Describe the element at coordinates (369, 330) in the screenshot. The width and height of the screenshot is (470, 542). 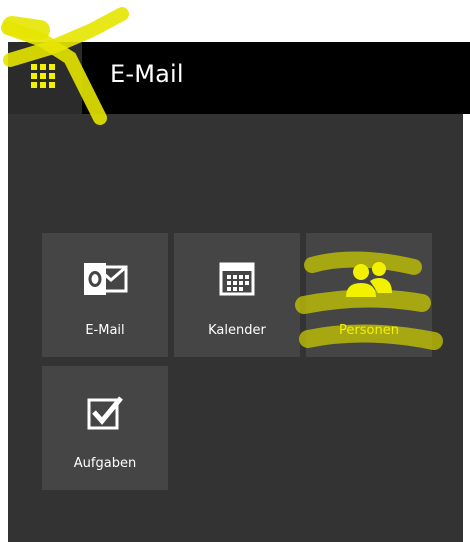
I see `tile-people-label: Personen` at that location.